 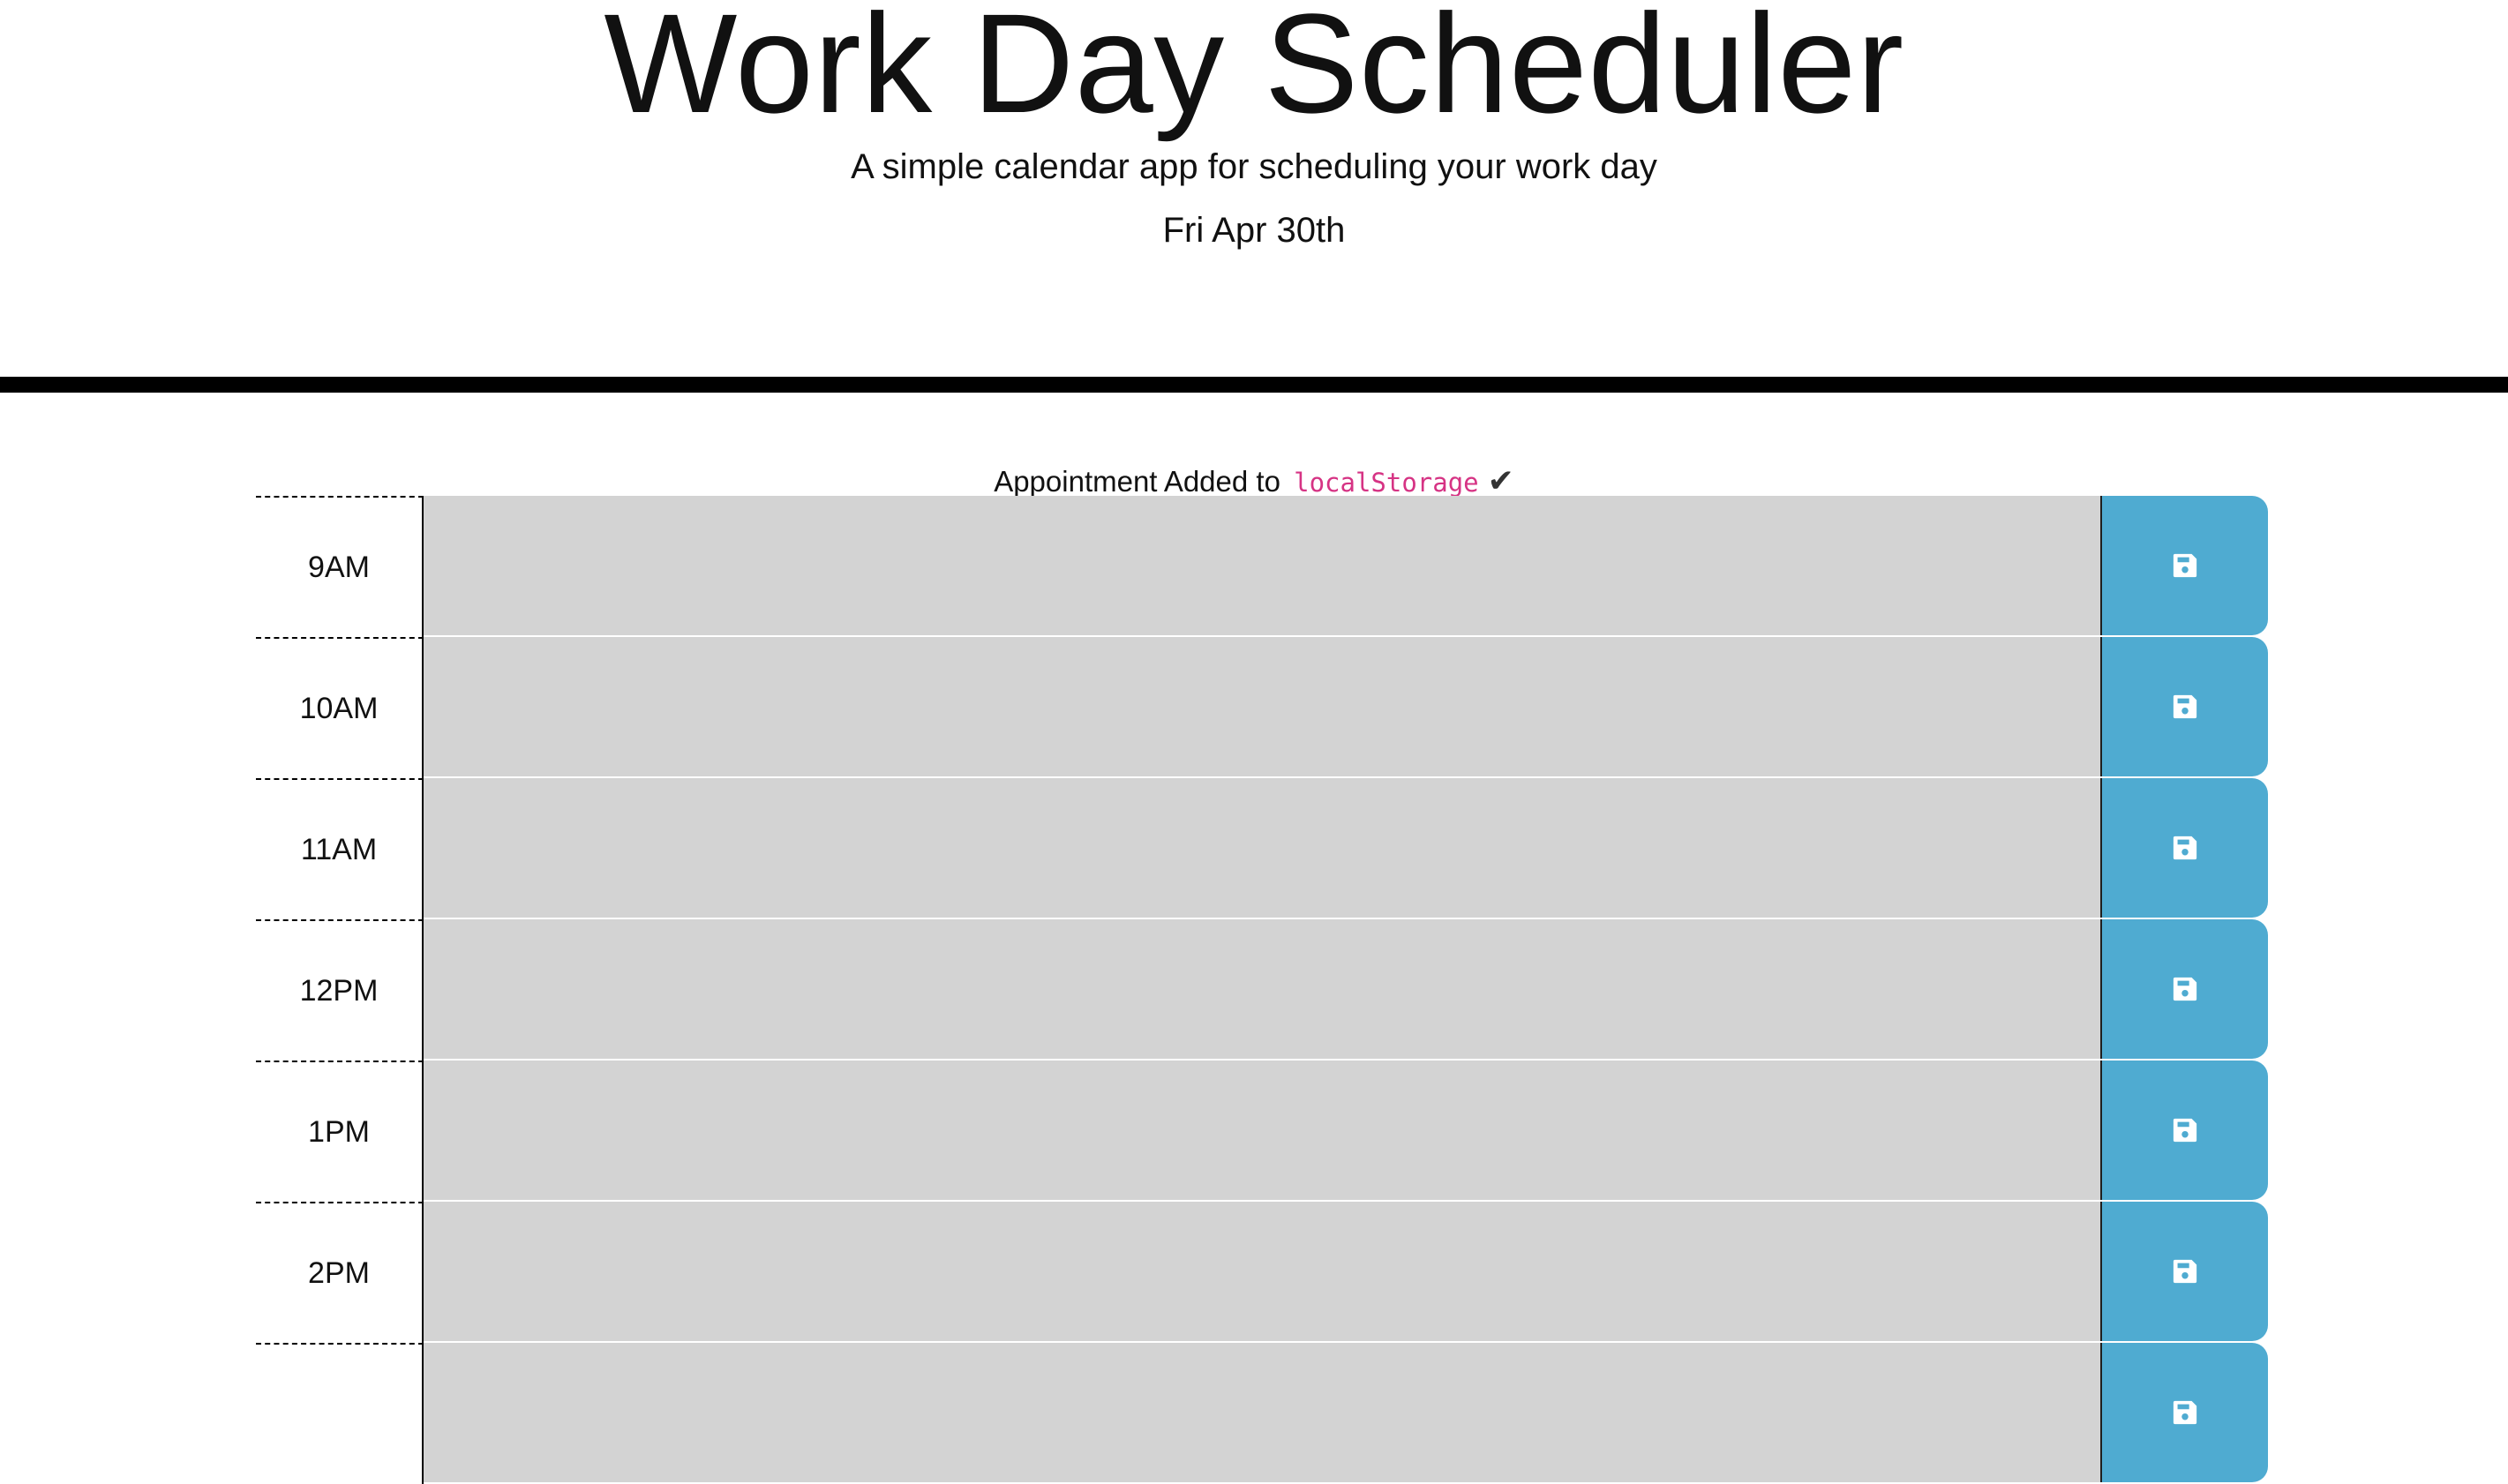 I want to click on hour-label: 12PM, so click(x=340, y=990).